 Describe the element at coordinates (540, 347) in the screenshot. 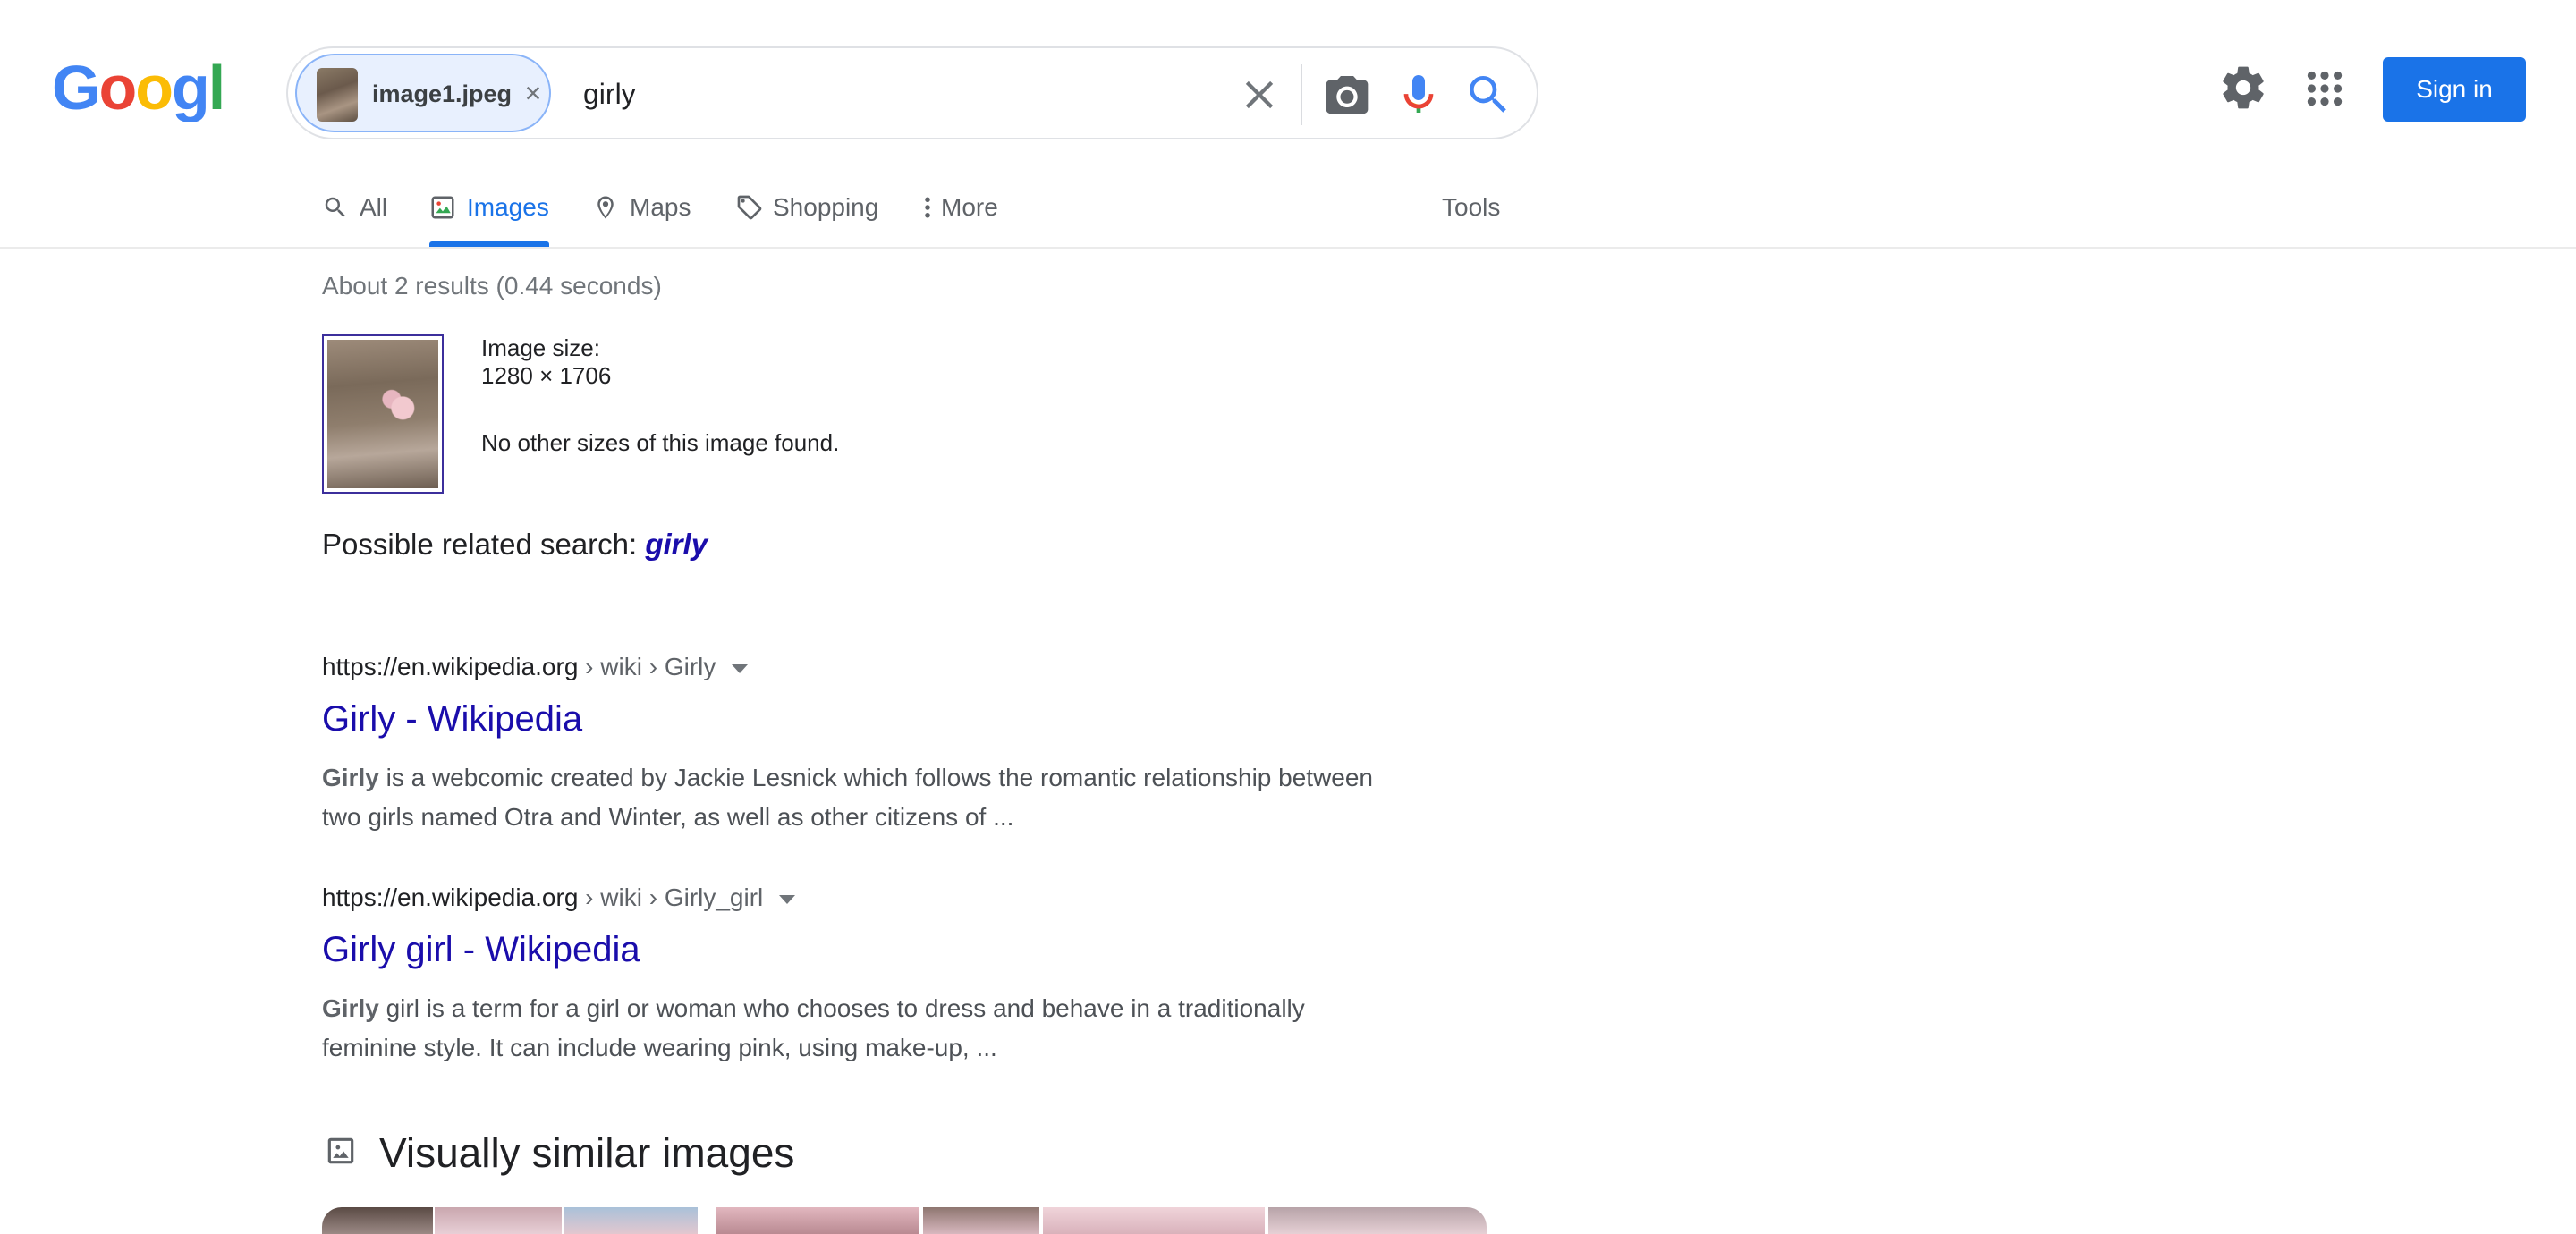

I see `image-size-label: Image size:` at that location.